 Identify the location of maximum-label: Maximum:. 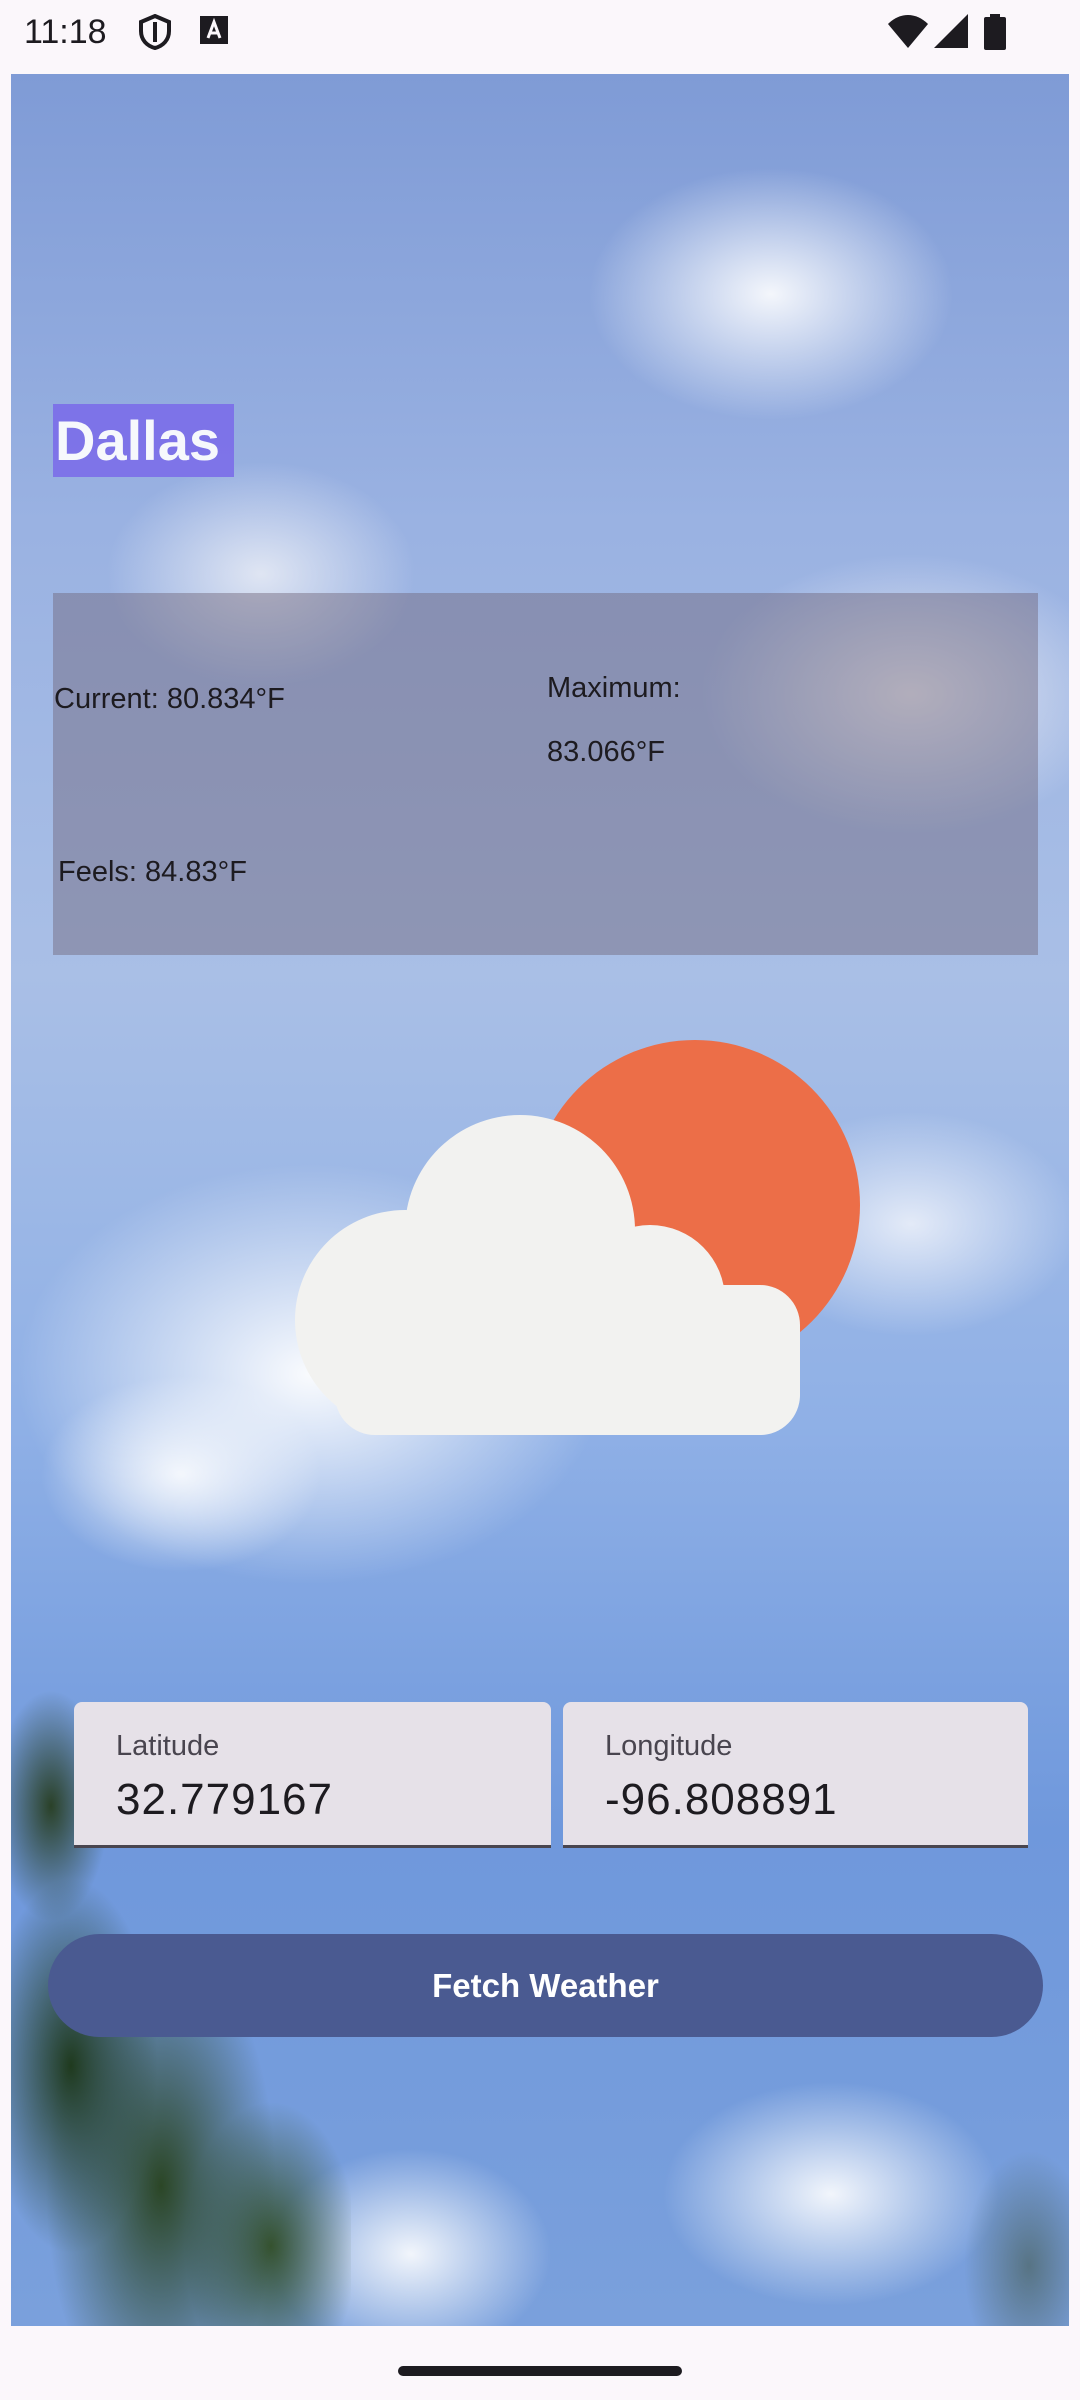
(614, 688).